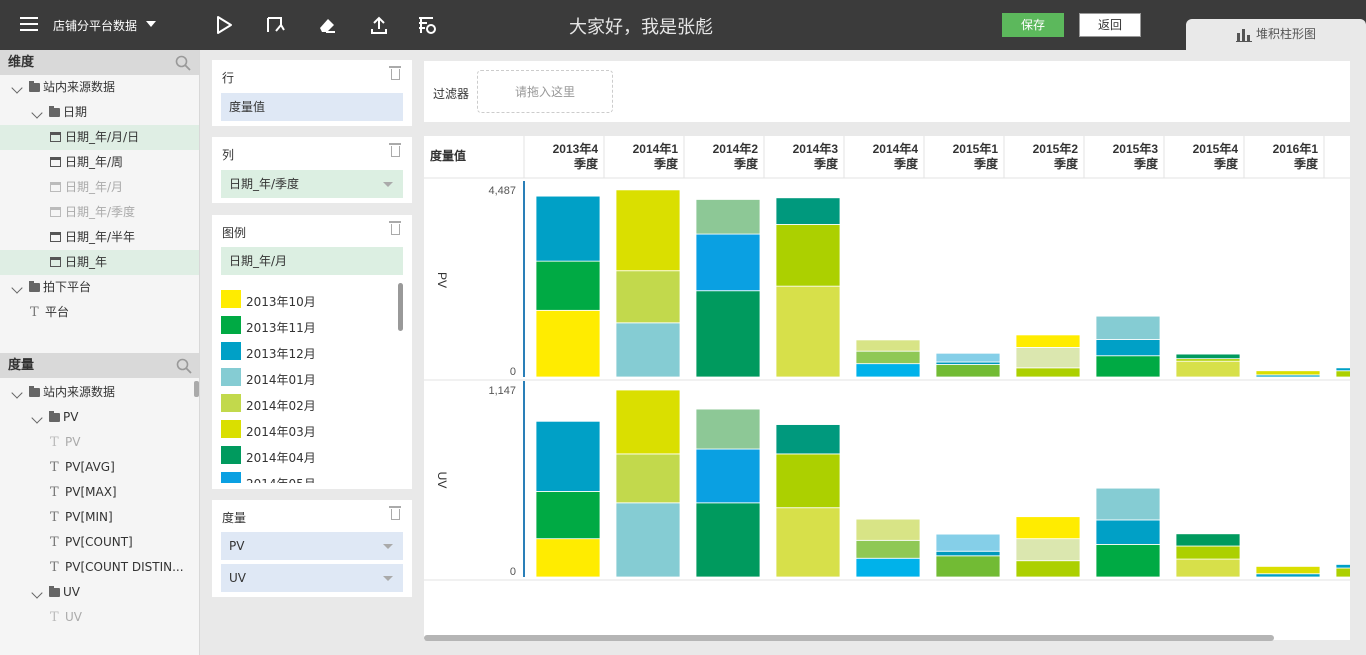 This screenshot has width=1366, height=655. Describe the element at coordinates (312, 298) in the screenshot. I see `legend-item: 2013年10月` at that location.